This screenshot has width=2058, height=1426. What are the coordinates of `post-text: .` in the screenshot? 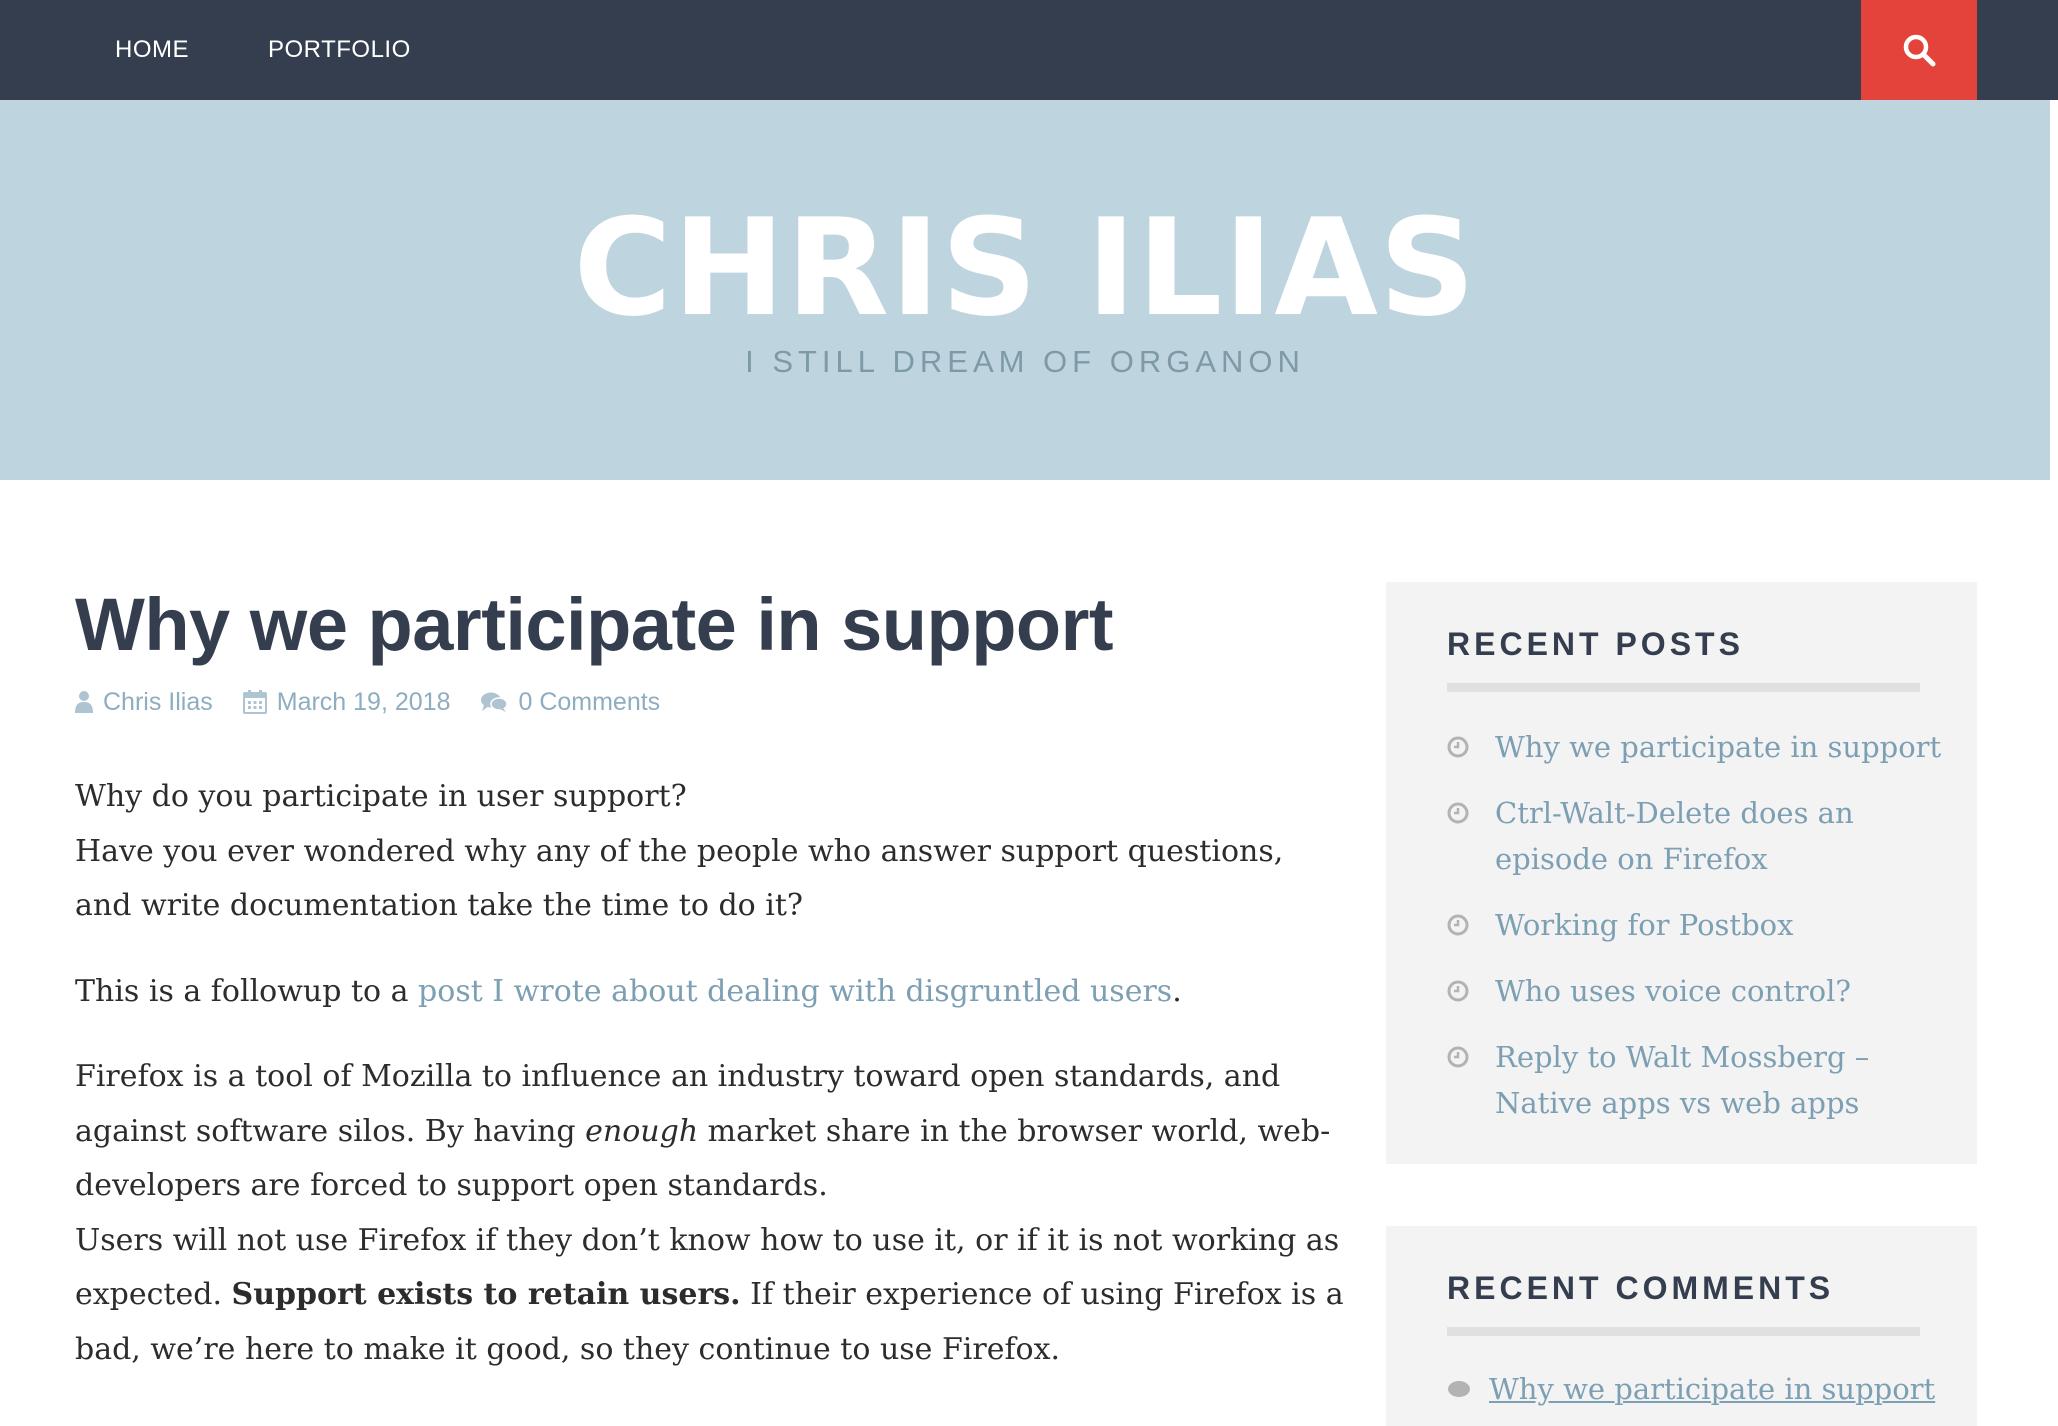 It's located at (1177, 991).